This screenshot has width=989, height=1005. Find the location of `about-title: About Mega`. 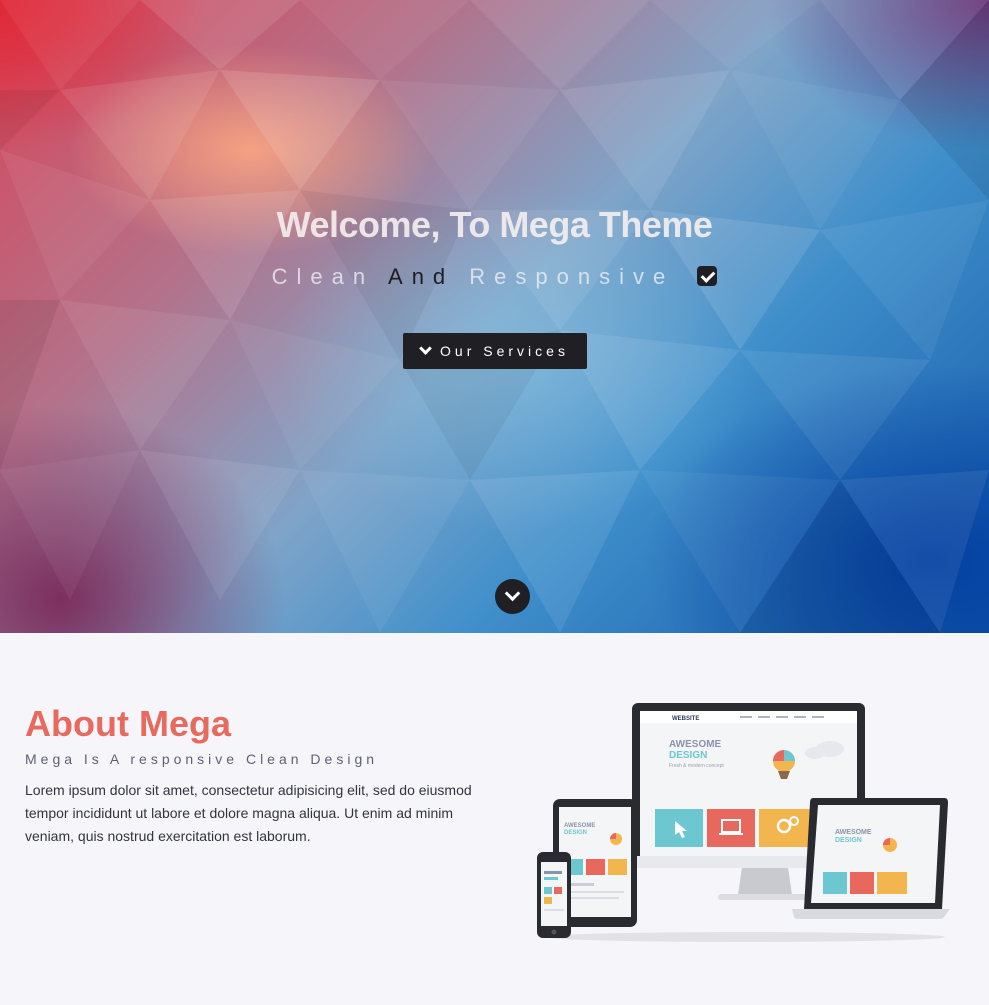

about-title: About Mega is located at coordinates (128, 723).